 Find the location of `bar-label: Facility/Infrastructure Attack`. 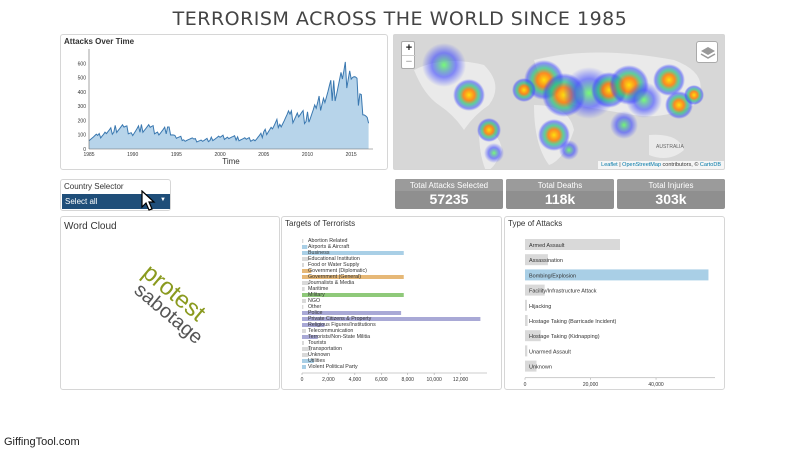

bar-label: Facility/Infrastructure Attack is located at coordinates (563, 292).